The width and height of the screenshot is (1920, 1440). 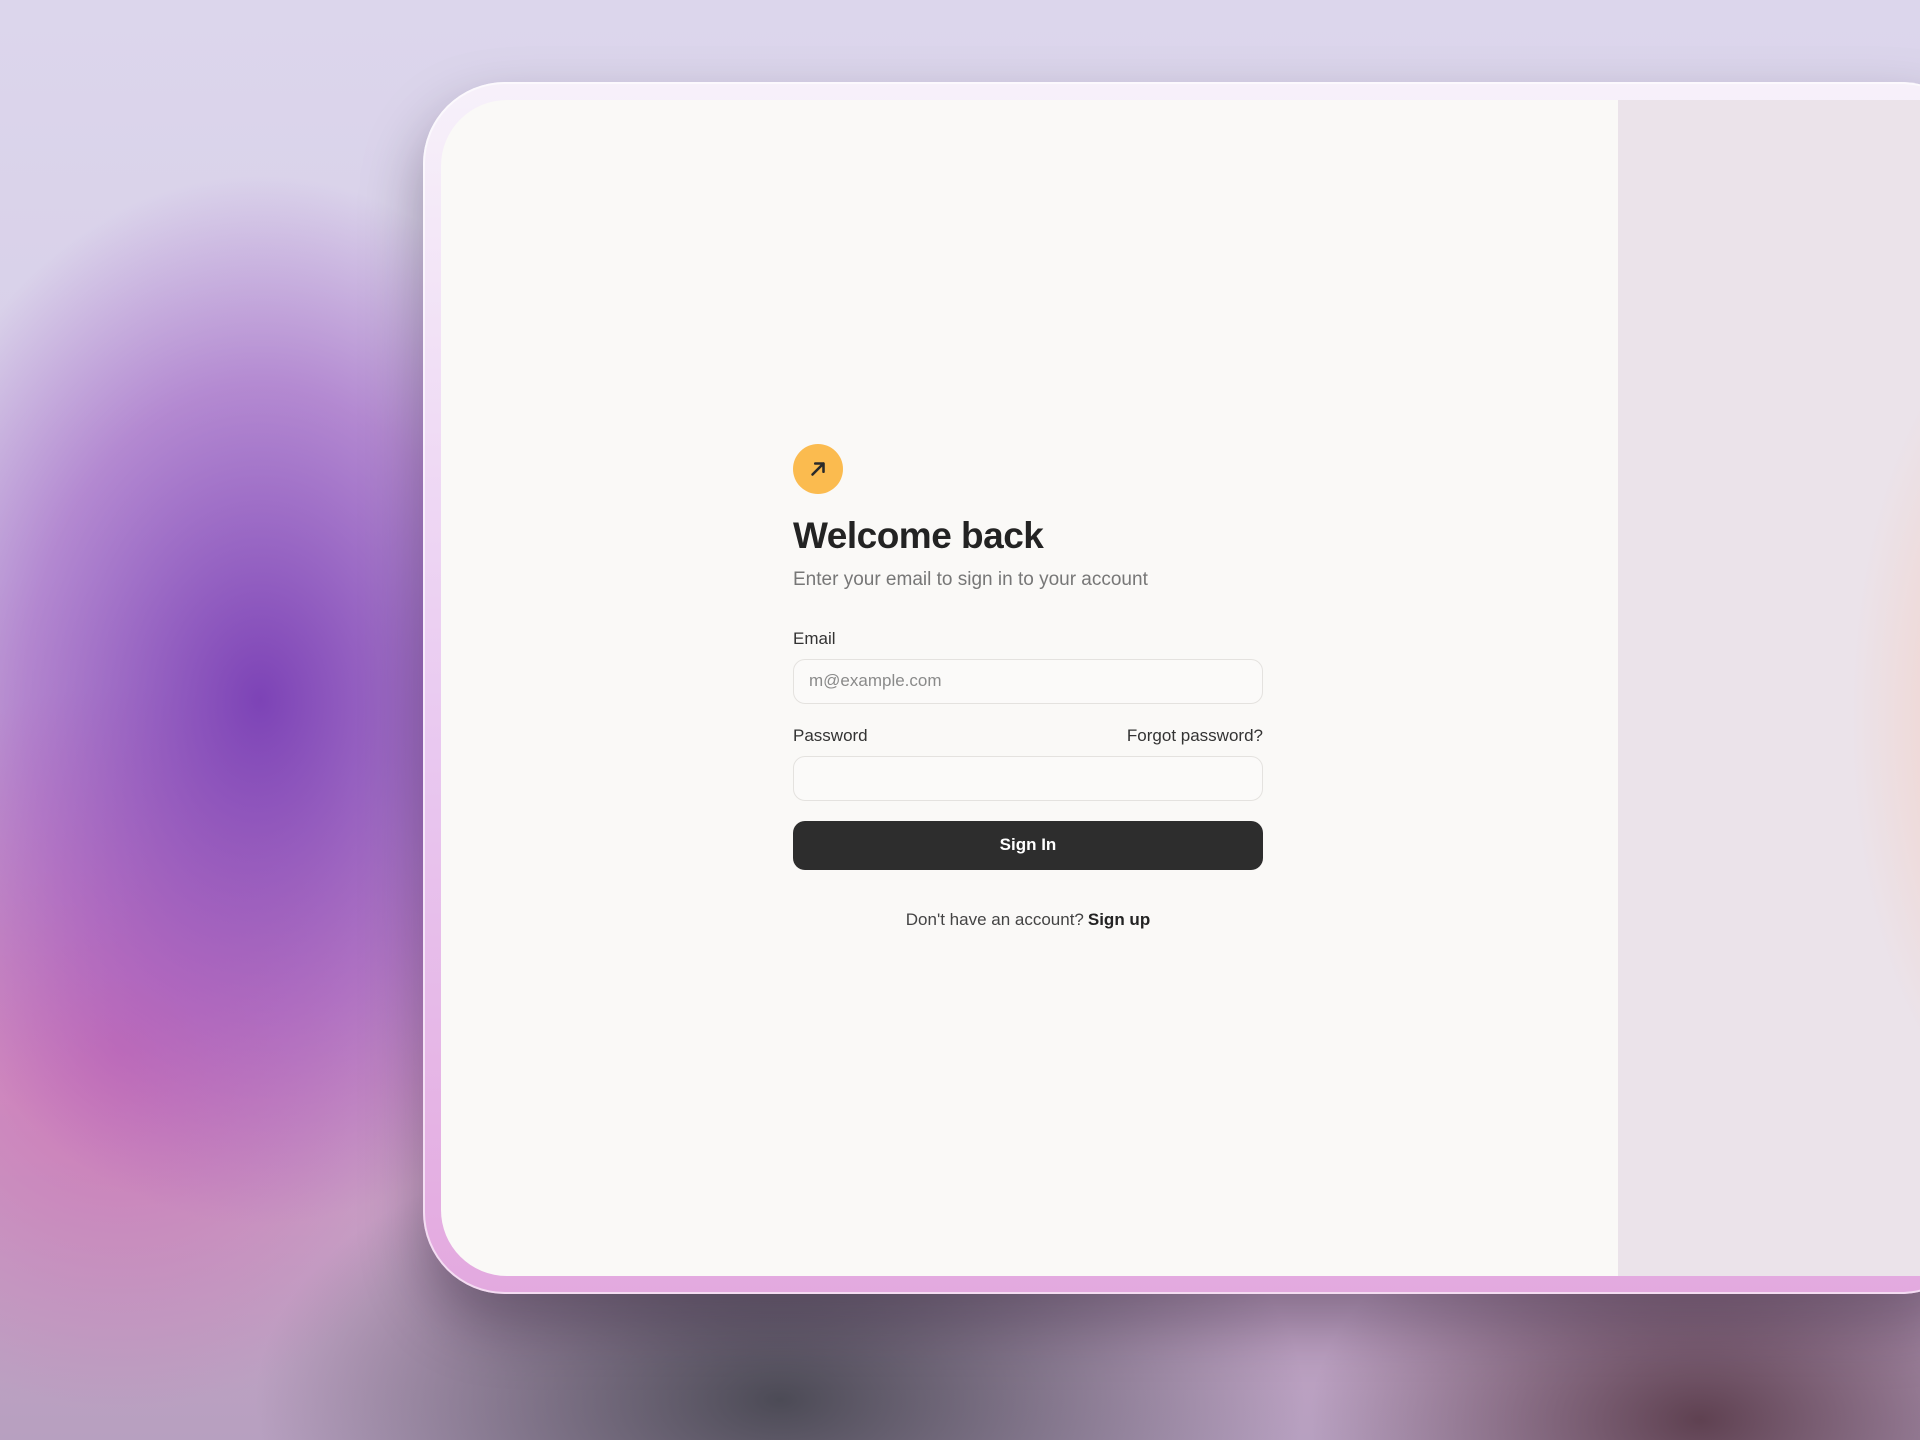 I want to click on password-label-row: Password Forgot password?, so click(x=1028, y=736).